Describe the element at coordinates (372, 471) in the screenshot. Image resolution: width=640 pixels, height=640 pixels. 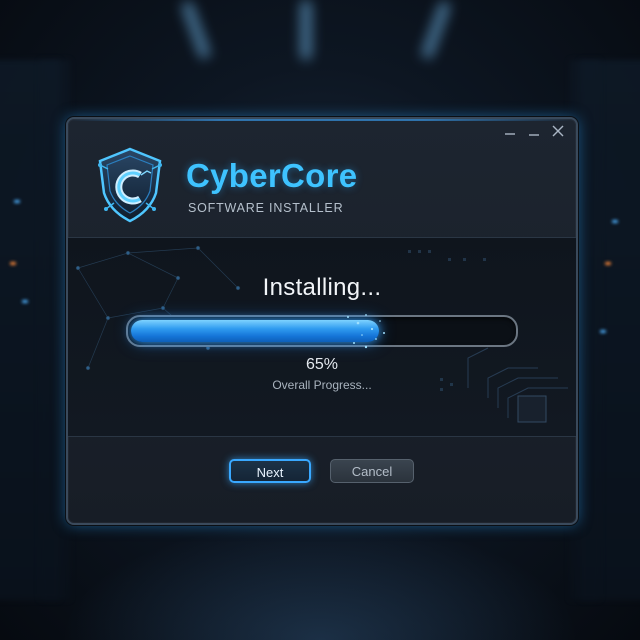
I see `cancel-button: Cancel` at that location.